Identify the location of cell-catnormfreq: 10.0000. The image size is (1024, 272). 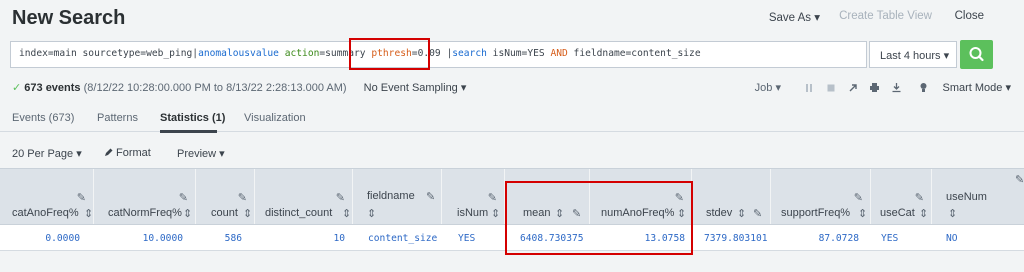
(139, 238).